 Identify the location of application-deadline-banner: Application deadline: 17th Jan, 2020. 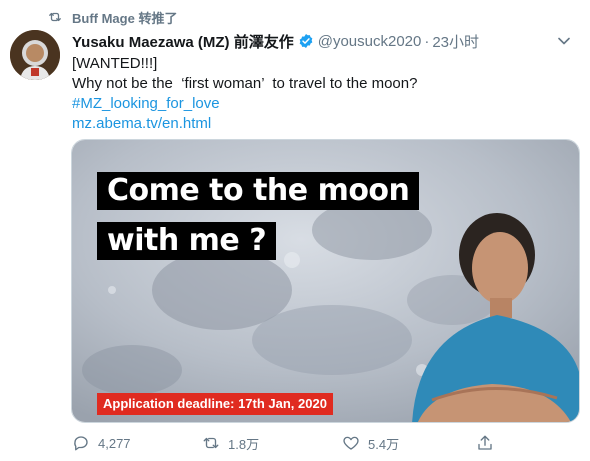
(215, 404).